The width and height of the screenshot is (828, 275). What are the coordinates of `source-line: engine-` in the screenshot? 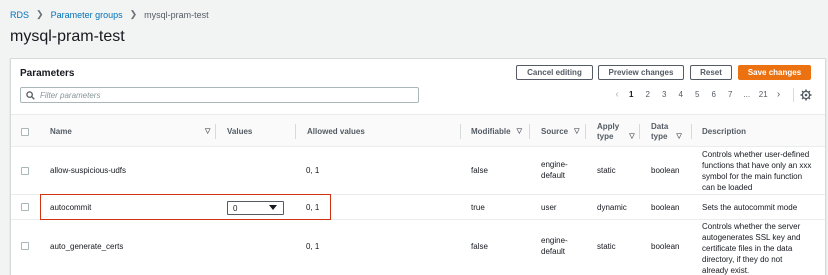 It's located at (554, 240).